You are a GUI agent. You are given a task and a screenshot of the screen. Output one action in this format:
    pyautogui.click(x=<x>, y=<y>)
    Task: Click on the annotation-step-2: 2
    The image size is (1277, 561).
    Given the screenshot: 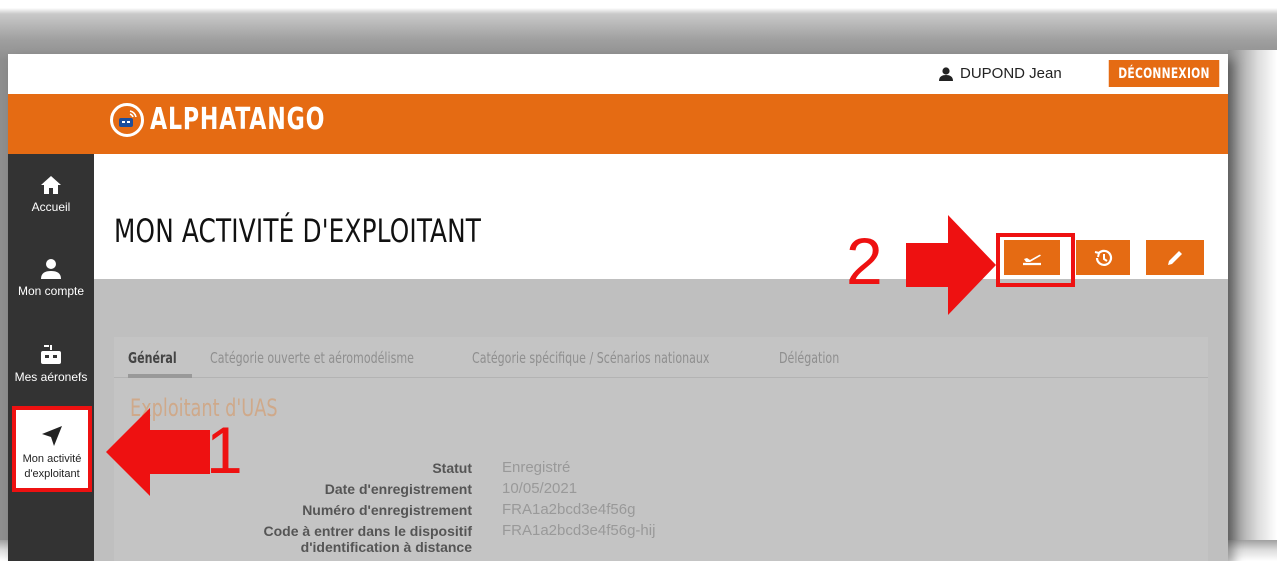 What is the action you would take?
    pyautogui.click(x=864, y=261)
    